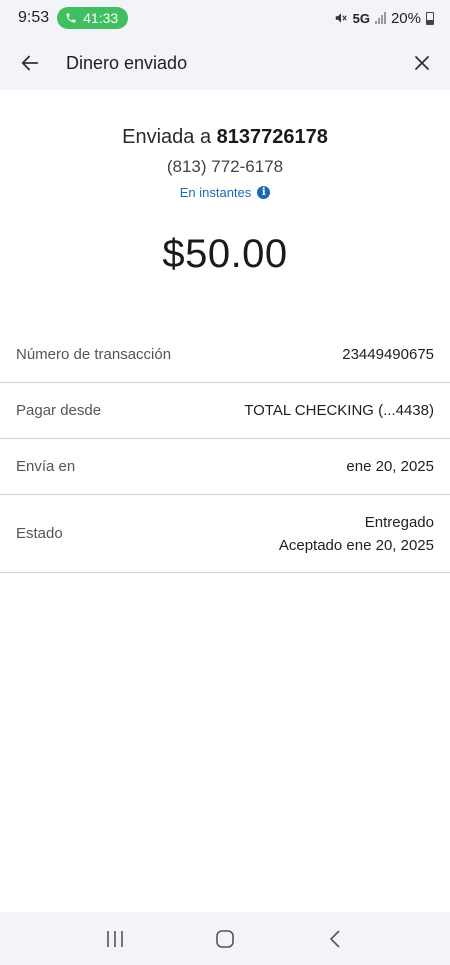  I want to click on status-accepted: Aceptado ene 20, 2025, so click(356, 545).